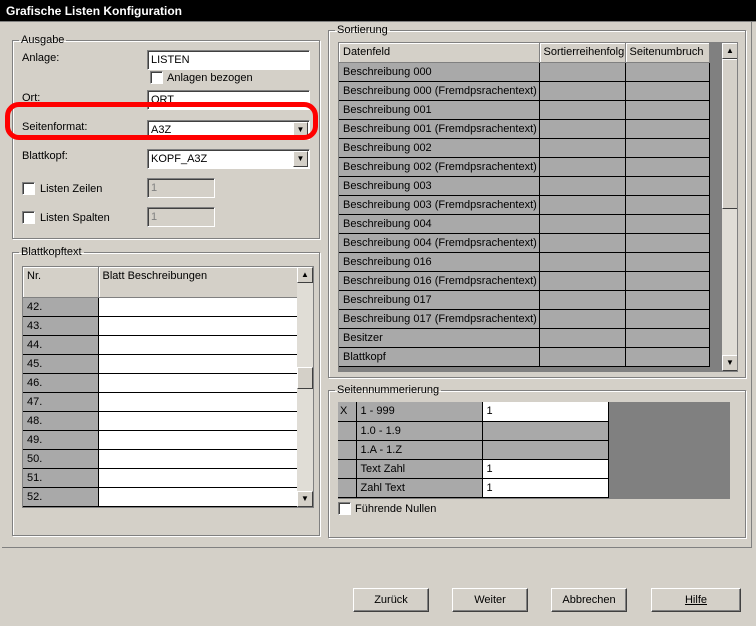 The width and height of the screenshot is (756, 626). Describe the element at coordinates (524, 224) in the screenshot. I see `table-row: Beschreibung 004` at that location.